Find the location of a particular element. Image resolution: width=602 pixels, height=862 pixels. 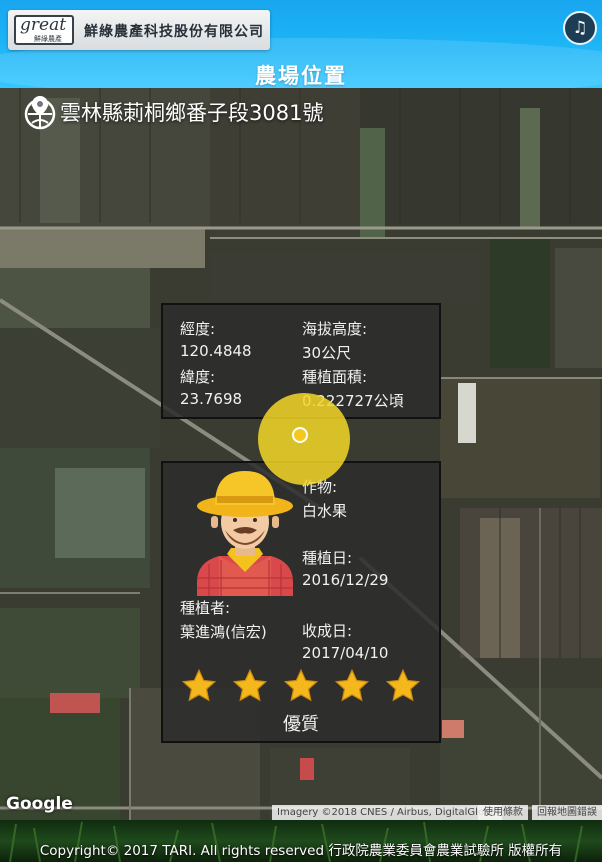

company-logo: great 鮮綠農產 鮮綠農產科技股份有限公司 is located at coordinates (139, 30).